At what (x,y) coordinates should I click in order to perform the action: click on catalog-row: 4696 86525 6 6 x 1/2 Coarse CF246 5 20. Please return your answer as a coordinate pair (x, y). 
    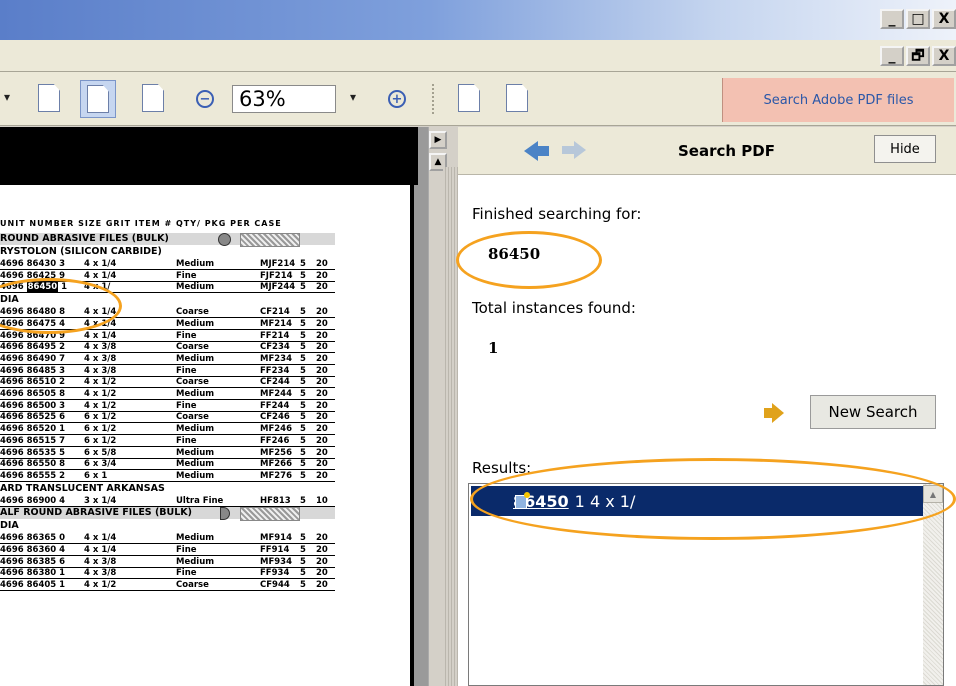
    Looking at the image, I should click on (167, 418).